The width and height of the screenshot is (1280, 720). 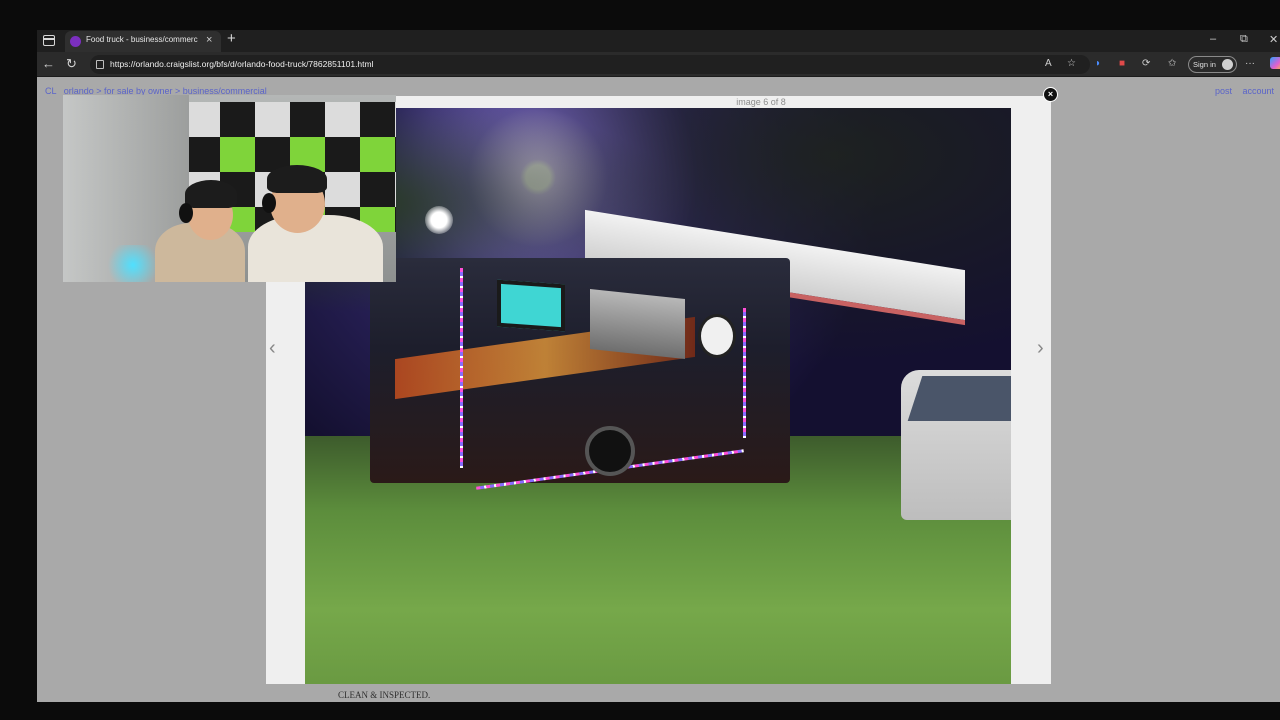 I want to click on person-right-cap, so click(x=297, y=179).